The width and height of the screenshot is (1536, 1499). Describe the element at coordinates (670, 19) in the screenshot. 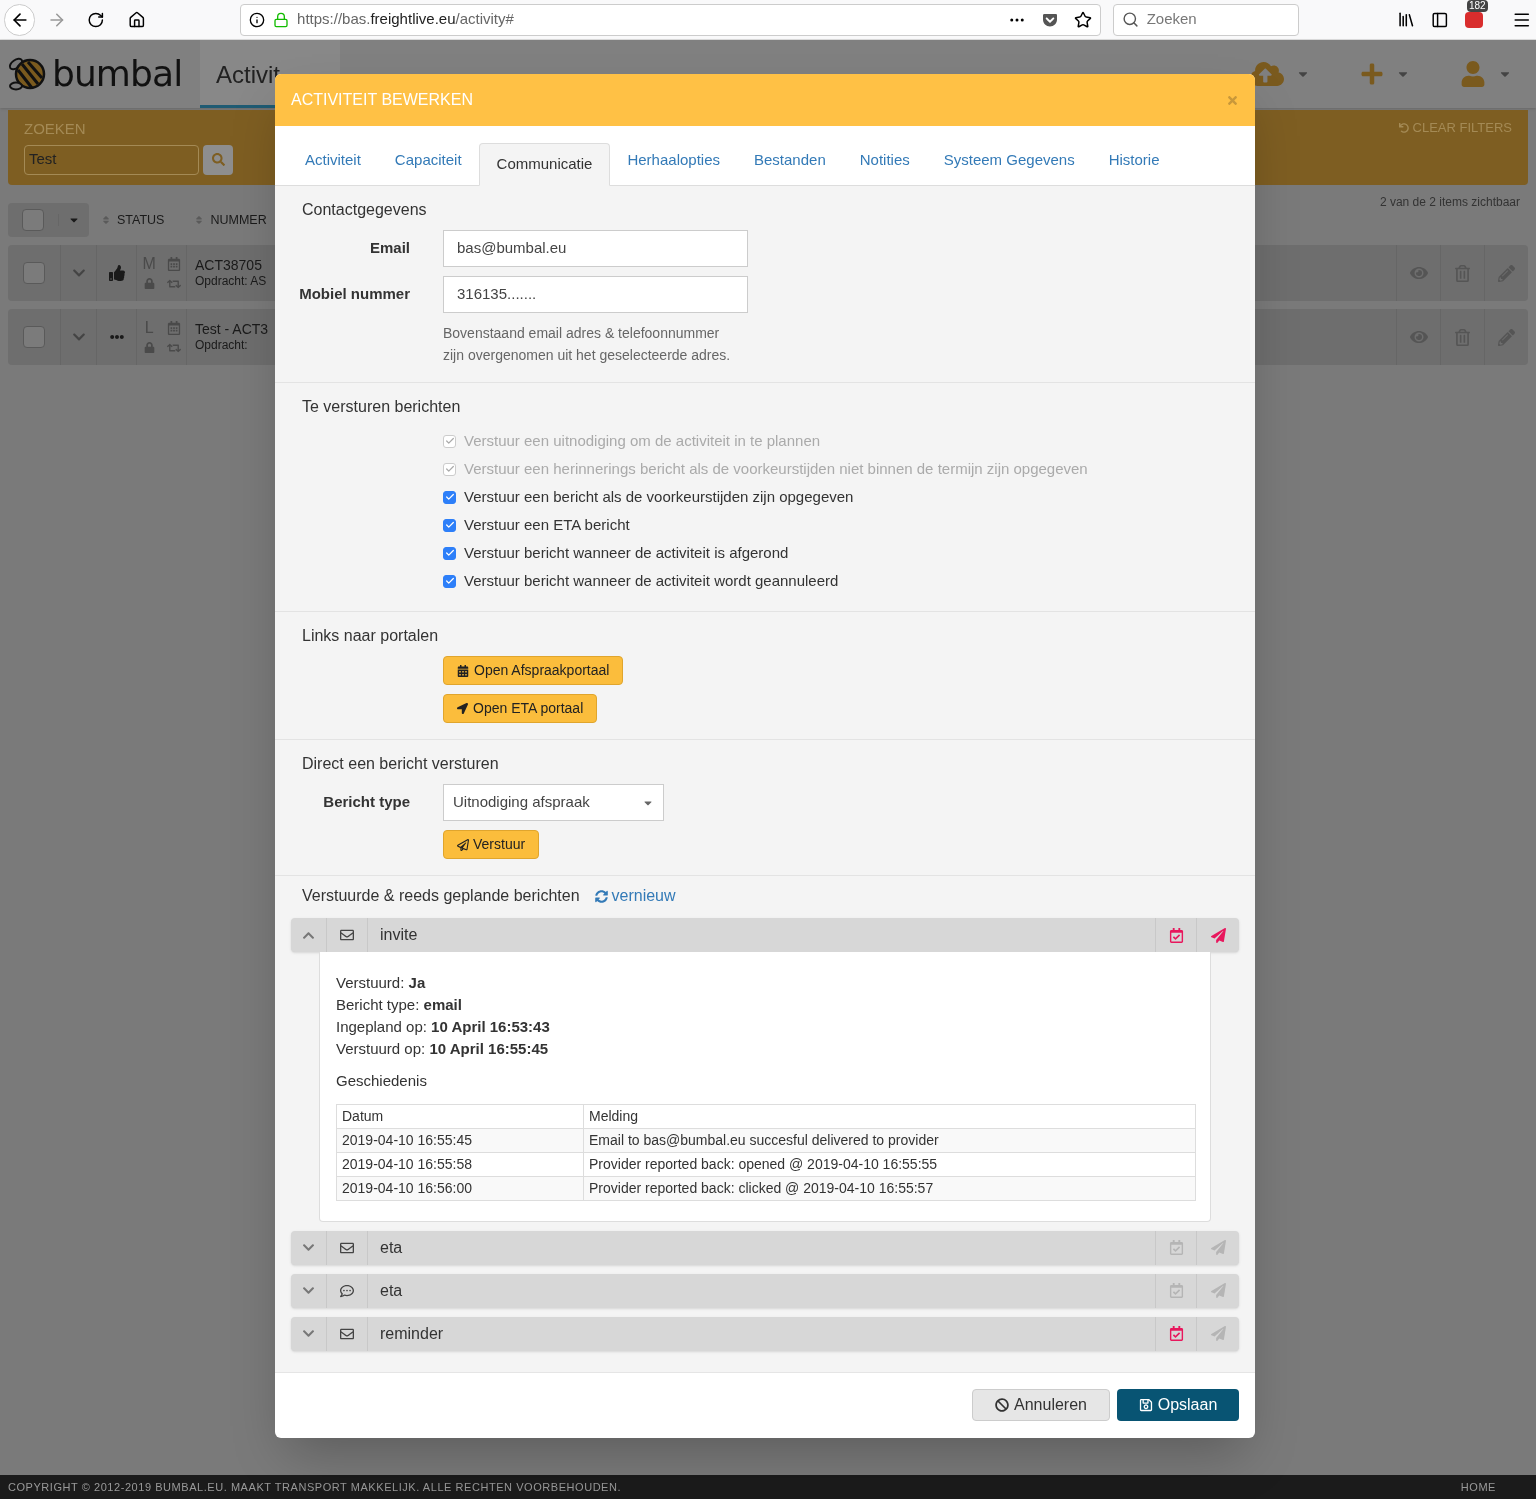

I see `address-bar: https://bas.freightlive.eu/activity#` at that location.